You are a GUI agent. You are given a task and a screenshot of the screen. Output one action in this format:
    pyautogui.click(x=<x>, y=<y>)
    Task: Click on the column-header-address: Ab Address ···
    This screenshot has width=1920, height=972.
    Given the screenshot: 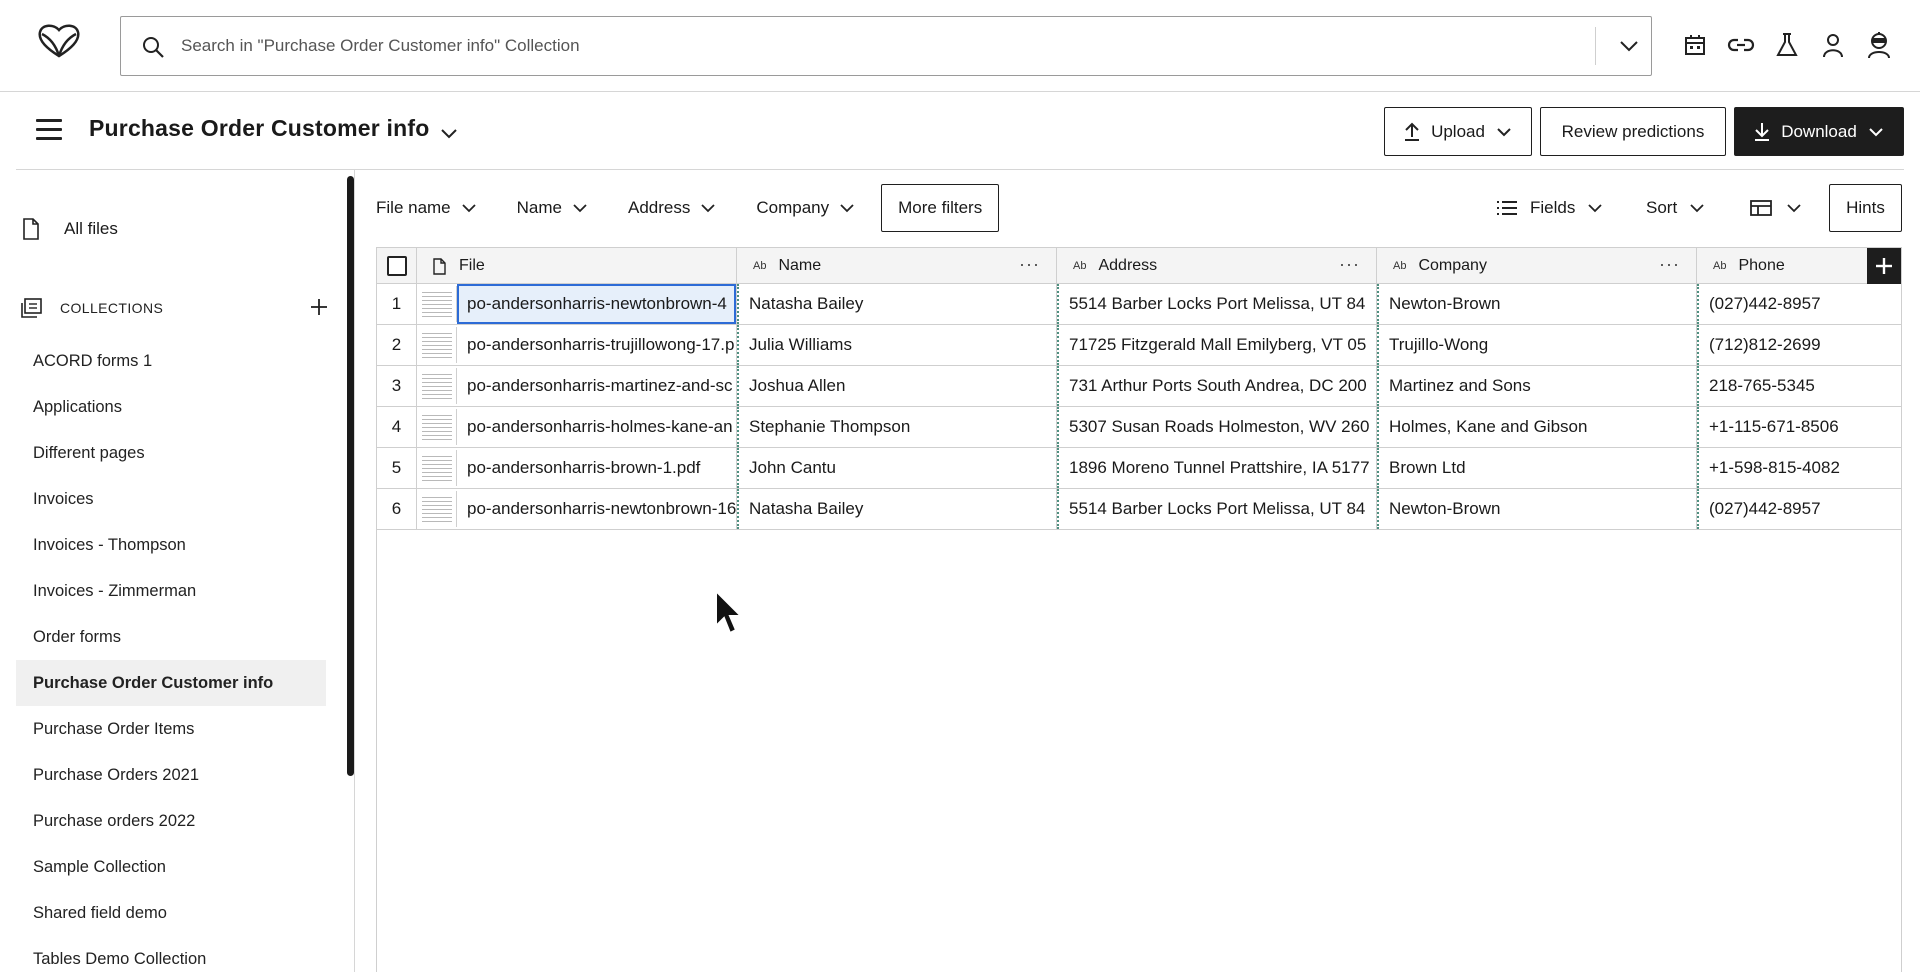 What is the action you would take?
    pyautogui.click(x=1217, y=266)
    